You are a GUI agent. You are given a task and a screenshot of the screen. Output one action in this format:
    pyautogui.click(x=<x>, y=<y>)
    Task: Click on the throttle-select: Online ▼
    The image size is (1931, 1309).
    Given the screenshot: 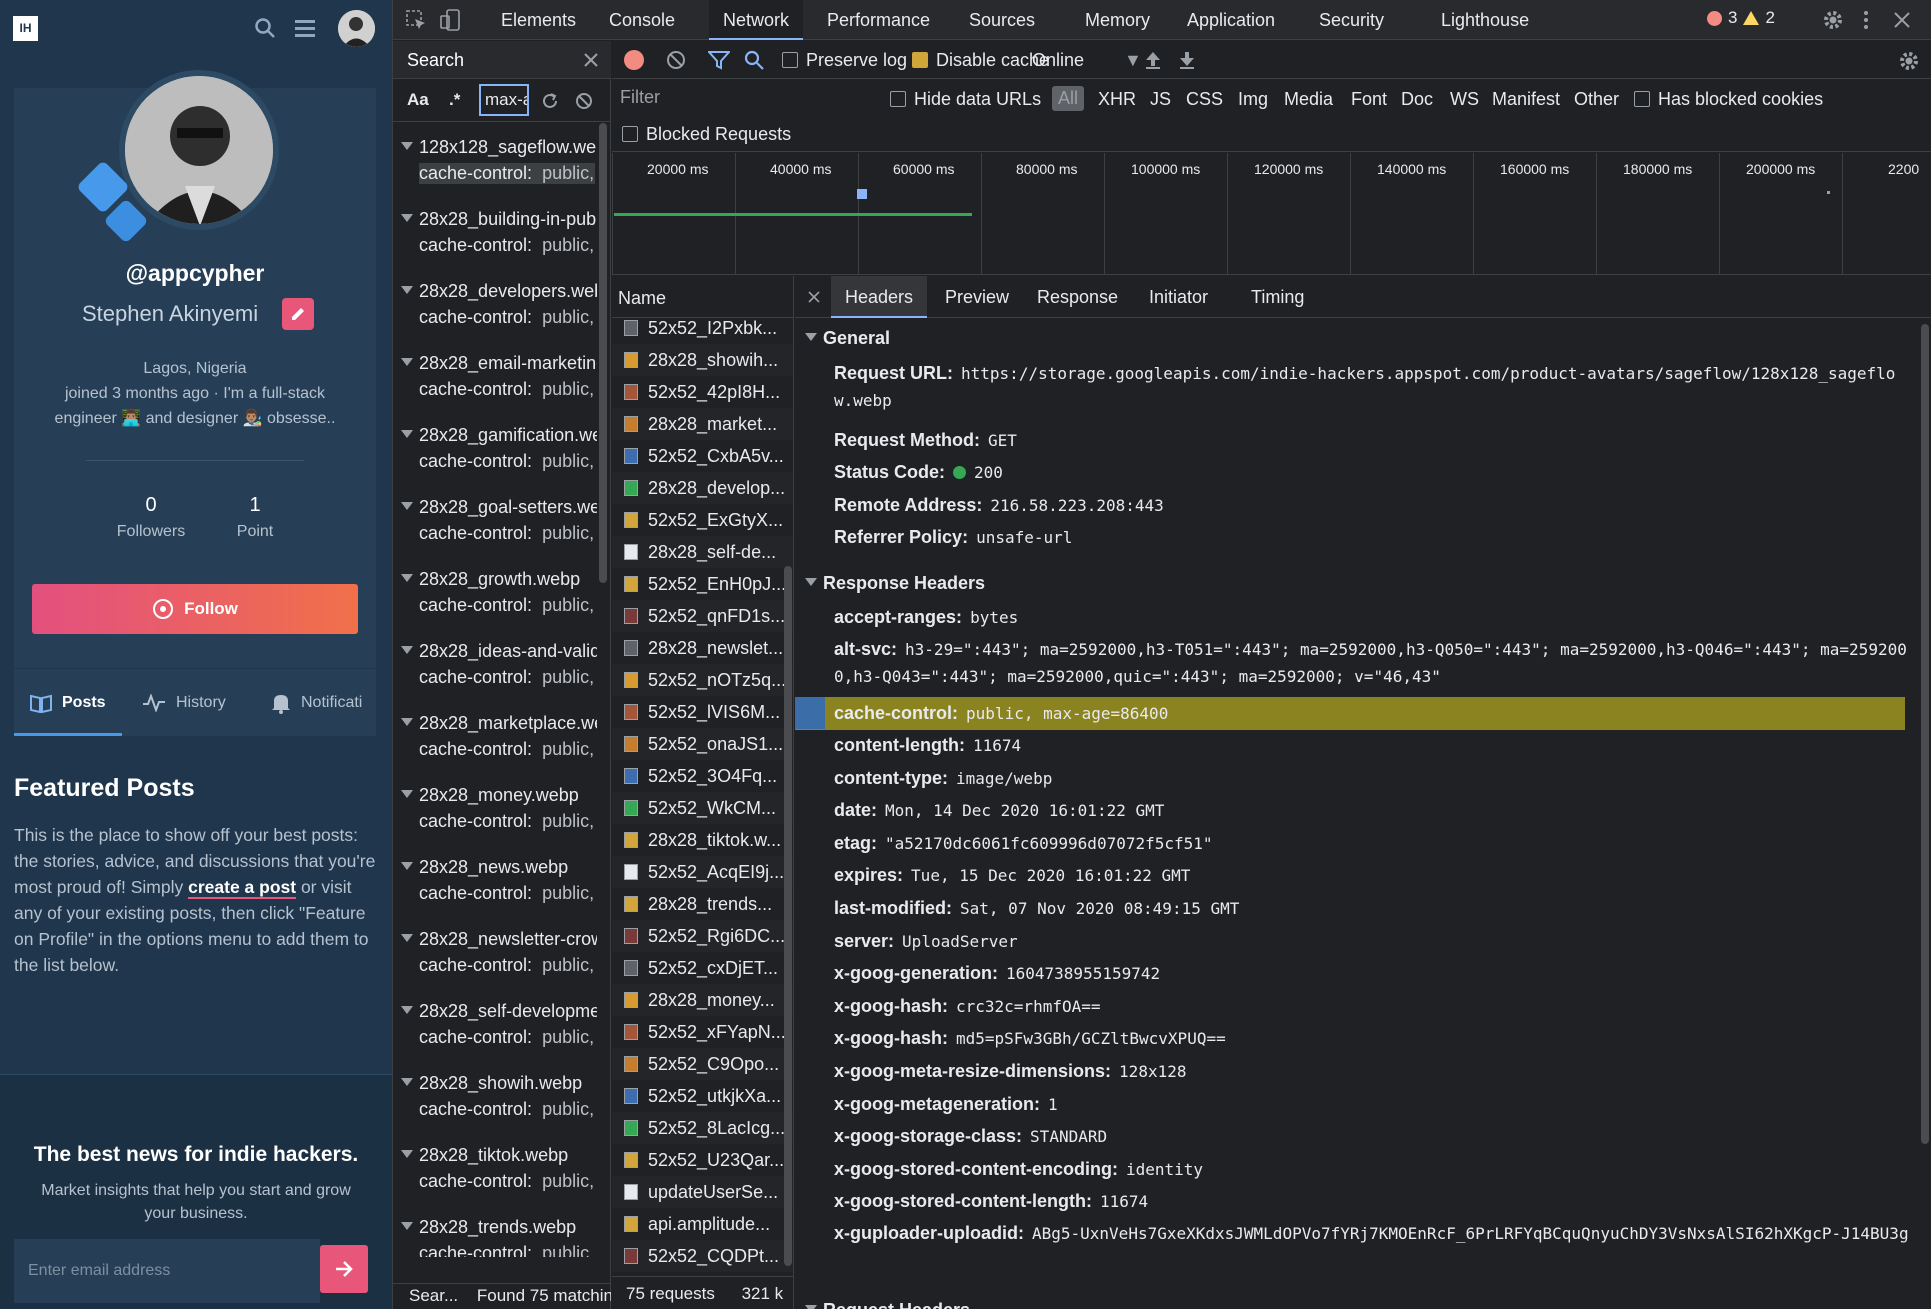 What is the action you would take?
    pyautogui.click(x=1087, y=60)
    